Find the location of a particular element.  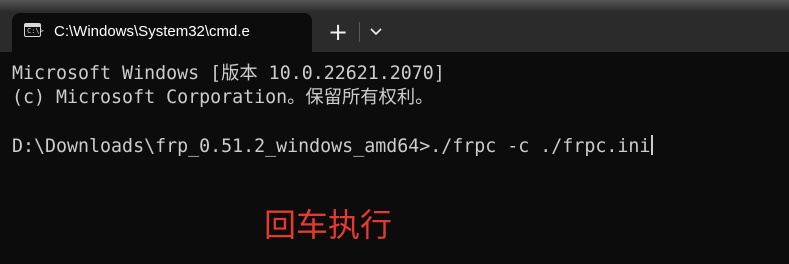

terminal-icon-prompt: C:\> is located at coordinates (35, 31).